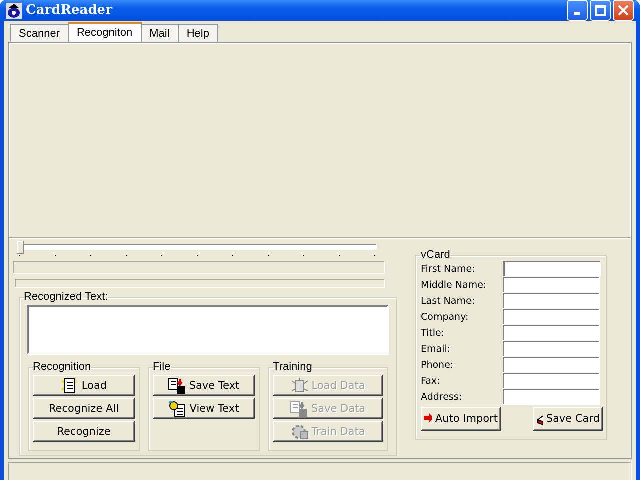 This screenshot has width=640, height=480. What do you see at coordinates (62, 367) in the screenshot?
I see `group-label: Recognition` at bounding box center [62, 367].